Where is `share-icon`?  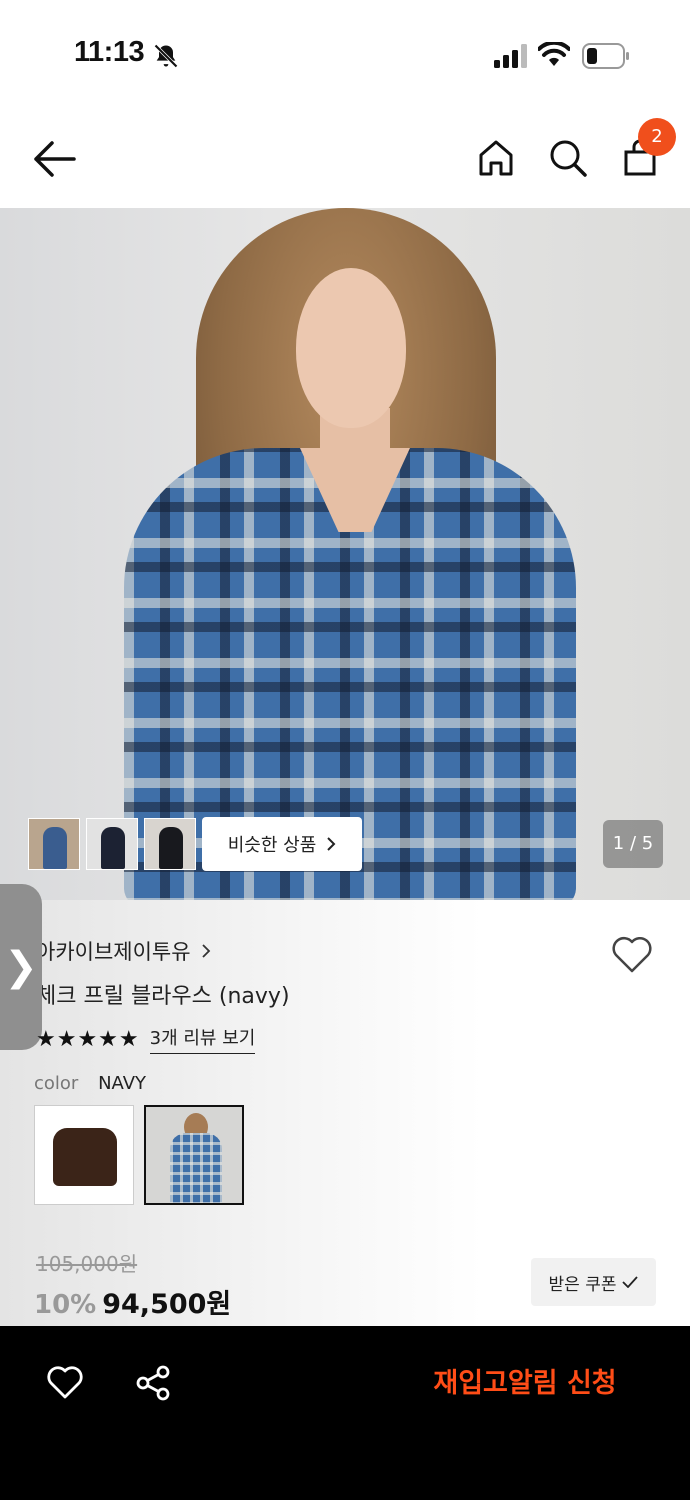
share-icon is located at coordinates (153, 1383).